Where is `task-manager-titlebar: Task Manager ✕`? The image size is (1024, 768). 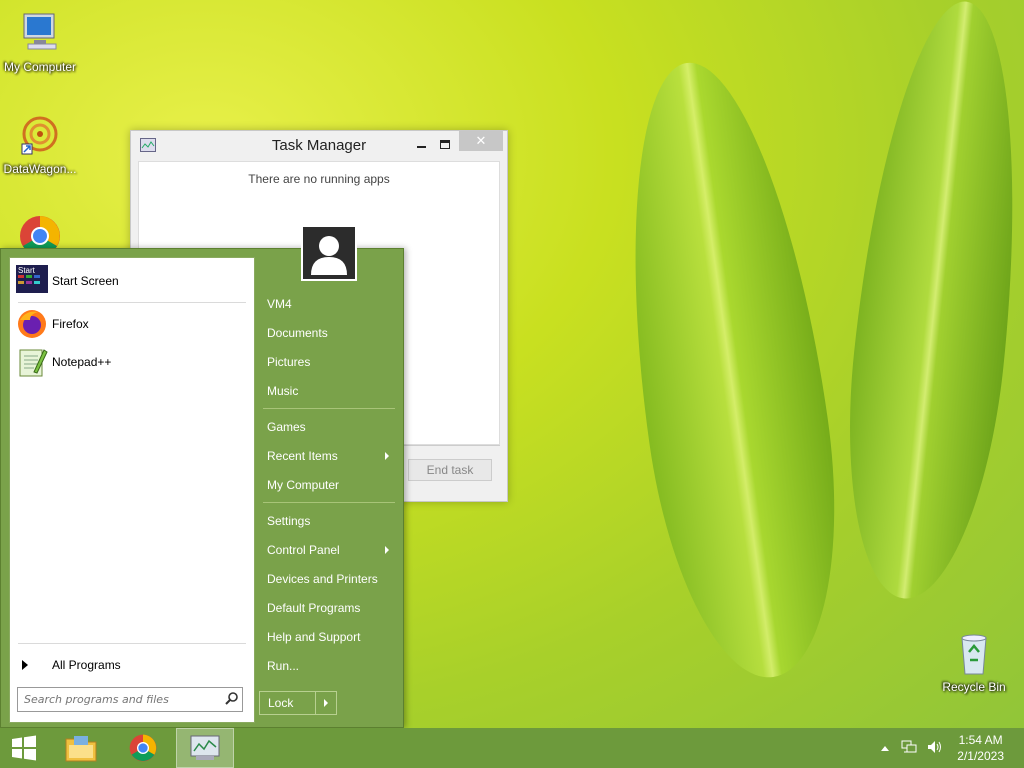
task-manager-titlebar: Task Manager ✕ is located at coordinates (319, 145).